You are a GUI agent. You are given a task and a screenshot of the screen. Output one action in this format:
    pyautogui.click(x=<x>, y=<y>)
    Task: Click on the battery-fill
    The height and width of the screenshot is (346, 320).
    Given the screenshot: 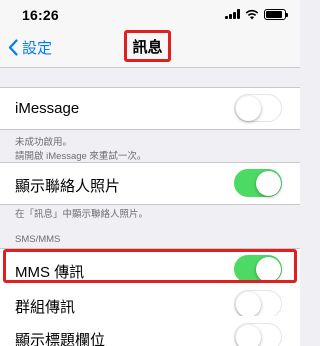 What is the action you would take?
    pyautogui.click(x=274, y=14)
    